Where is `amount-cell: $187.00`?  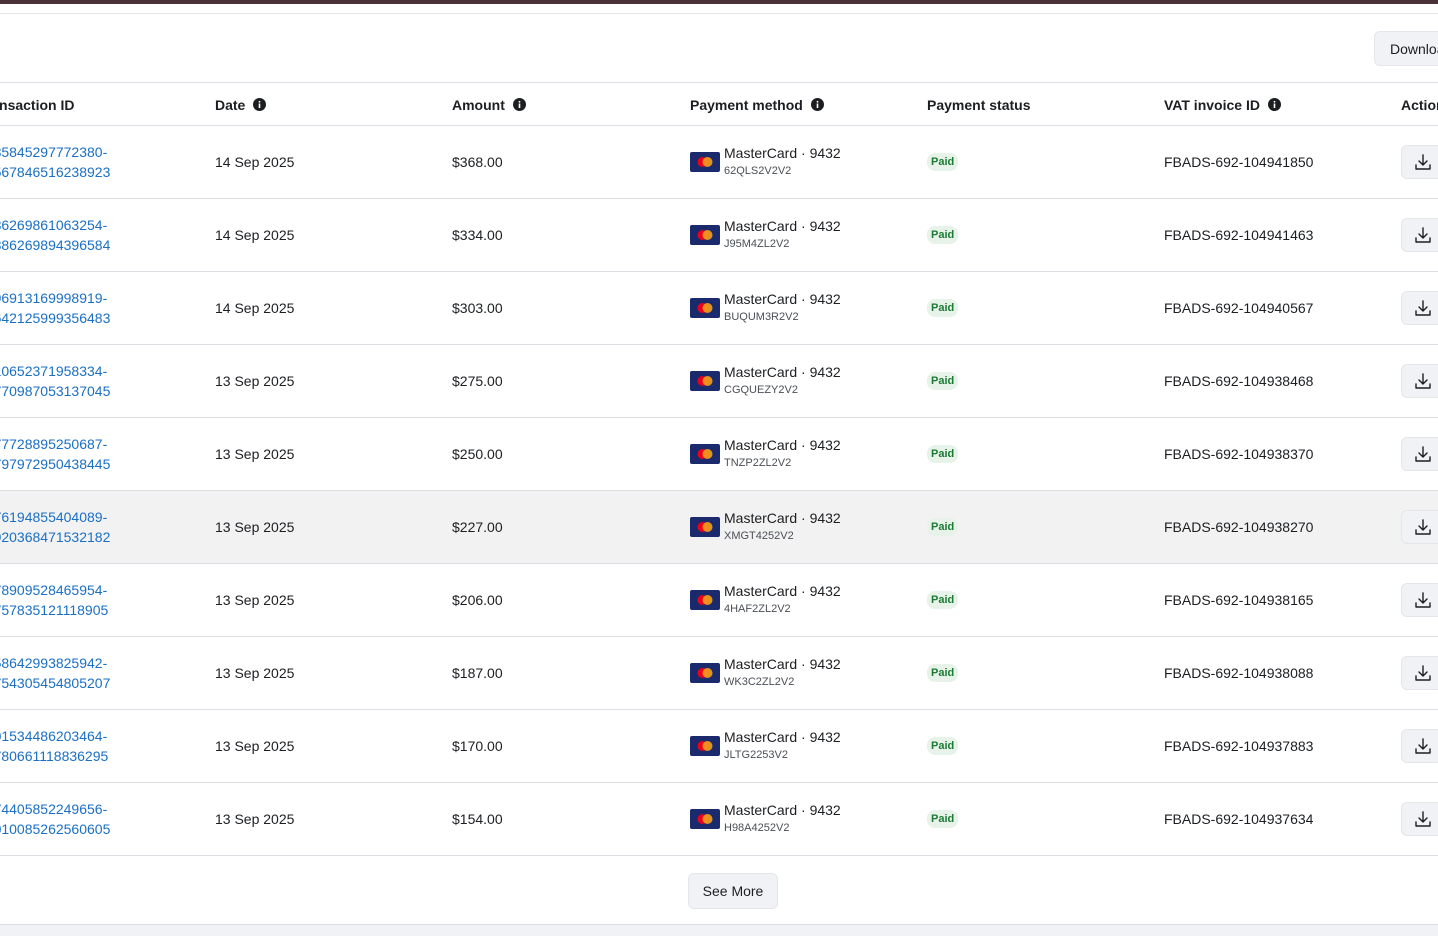 amount-cell: $187.00 is located at coordinates (477, 673).